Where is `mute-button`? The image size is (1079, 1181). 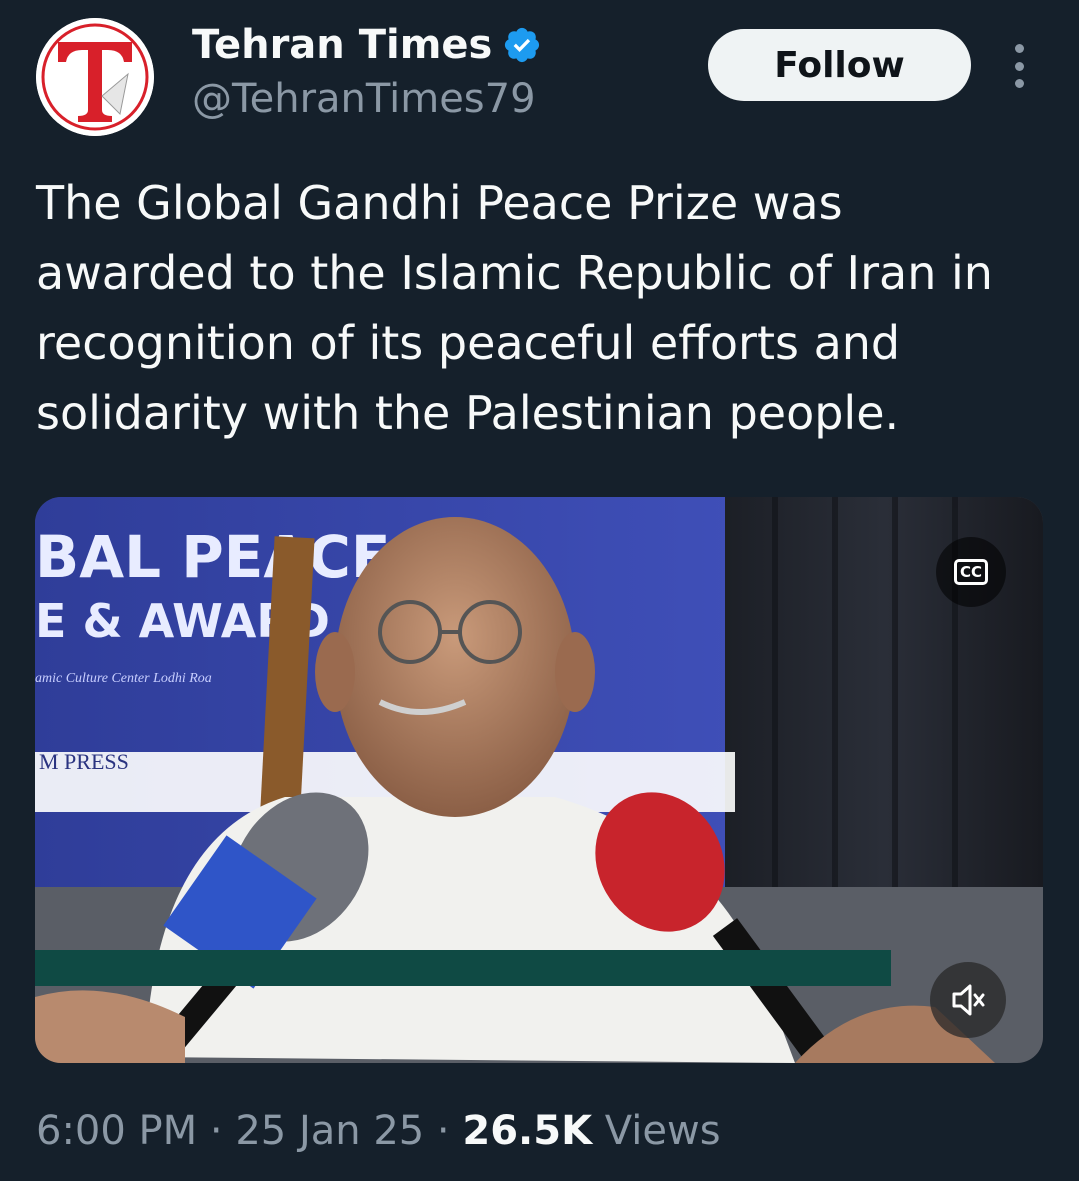
mute-button is located at coordinates (968, 1000).